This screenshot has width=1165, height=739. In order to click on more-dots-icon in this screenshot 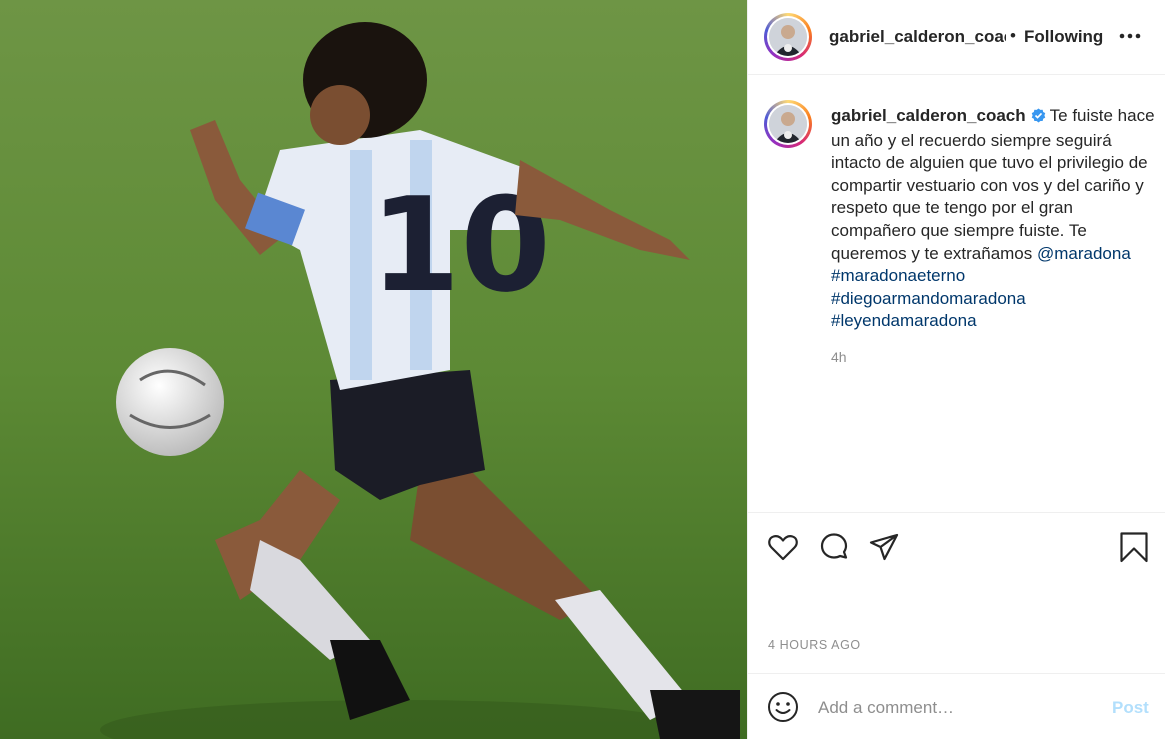, I will do `click(1130, 36)`.